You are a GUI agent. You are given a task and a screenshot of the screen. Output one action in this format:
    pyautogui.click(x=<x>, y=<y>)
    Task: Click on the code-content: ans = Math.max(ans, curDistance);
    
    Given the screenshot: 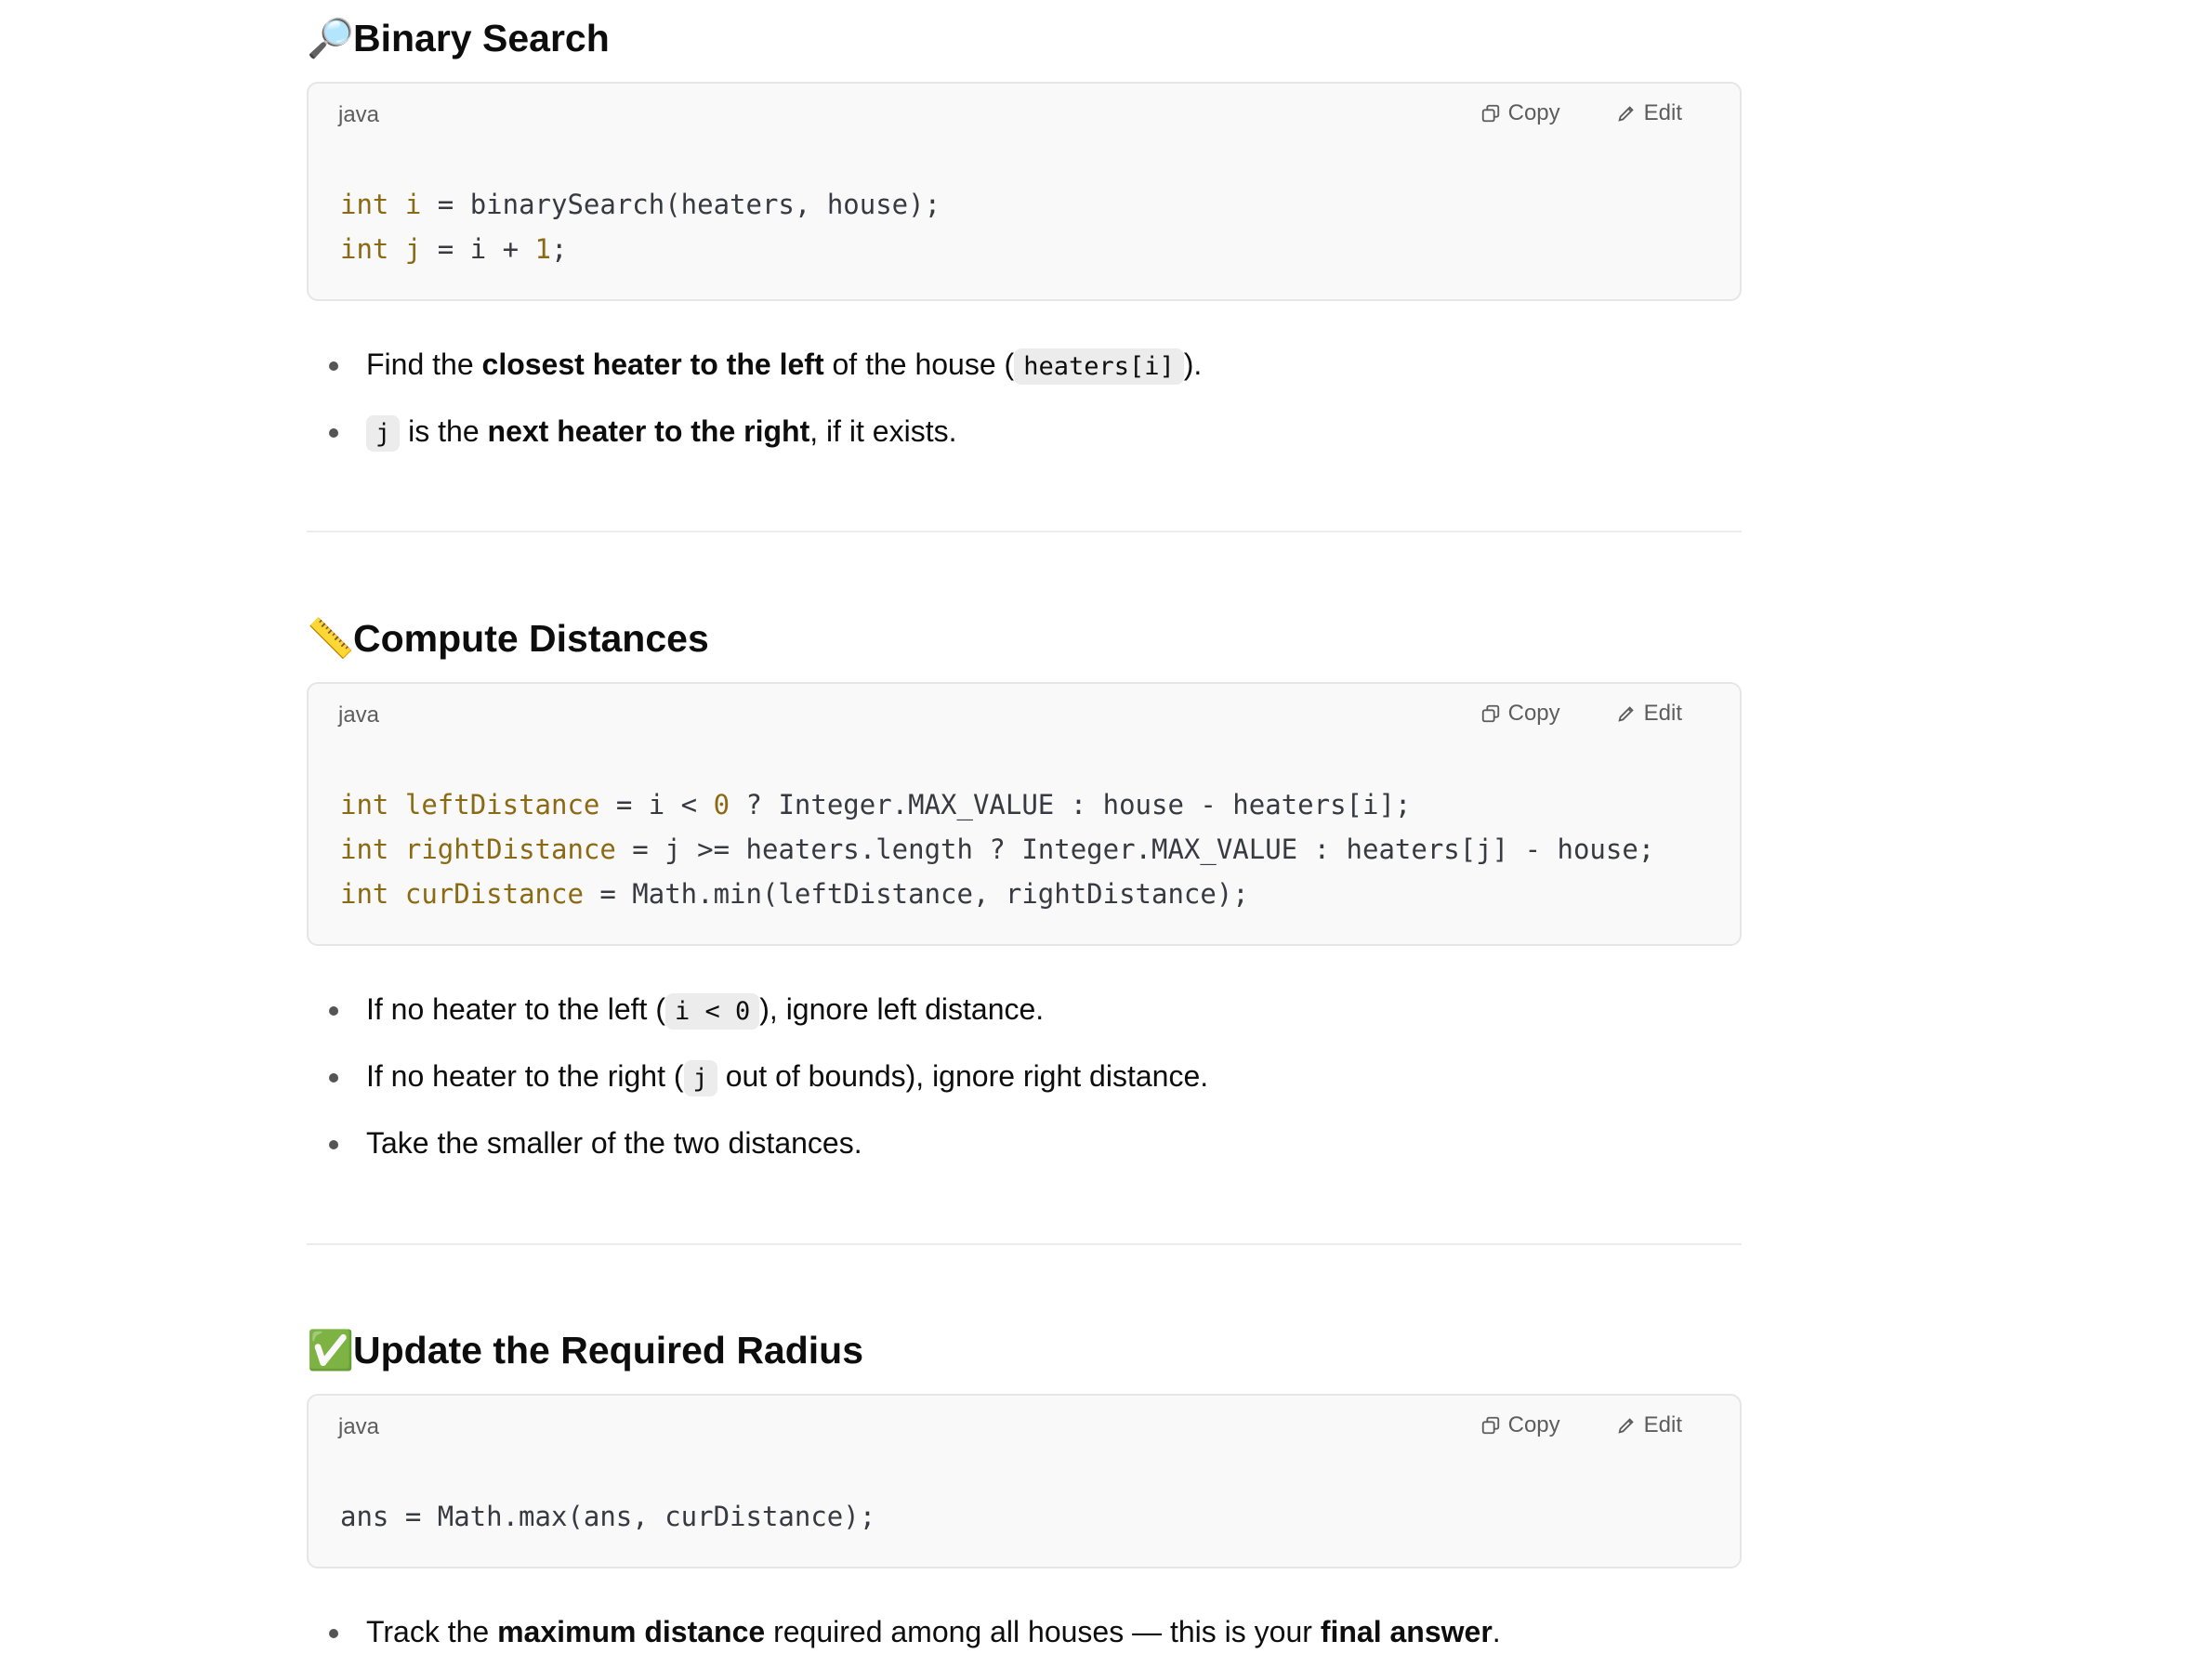 What is the action you would take?
    pyautogui.click(x=607, y=1516)
    